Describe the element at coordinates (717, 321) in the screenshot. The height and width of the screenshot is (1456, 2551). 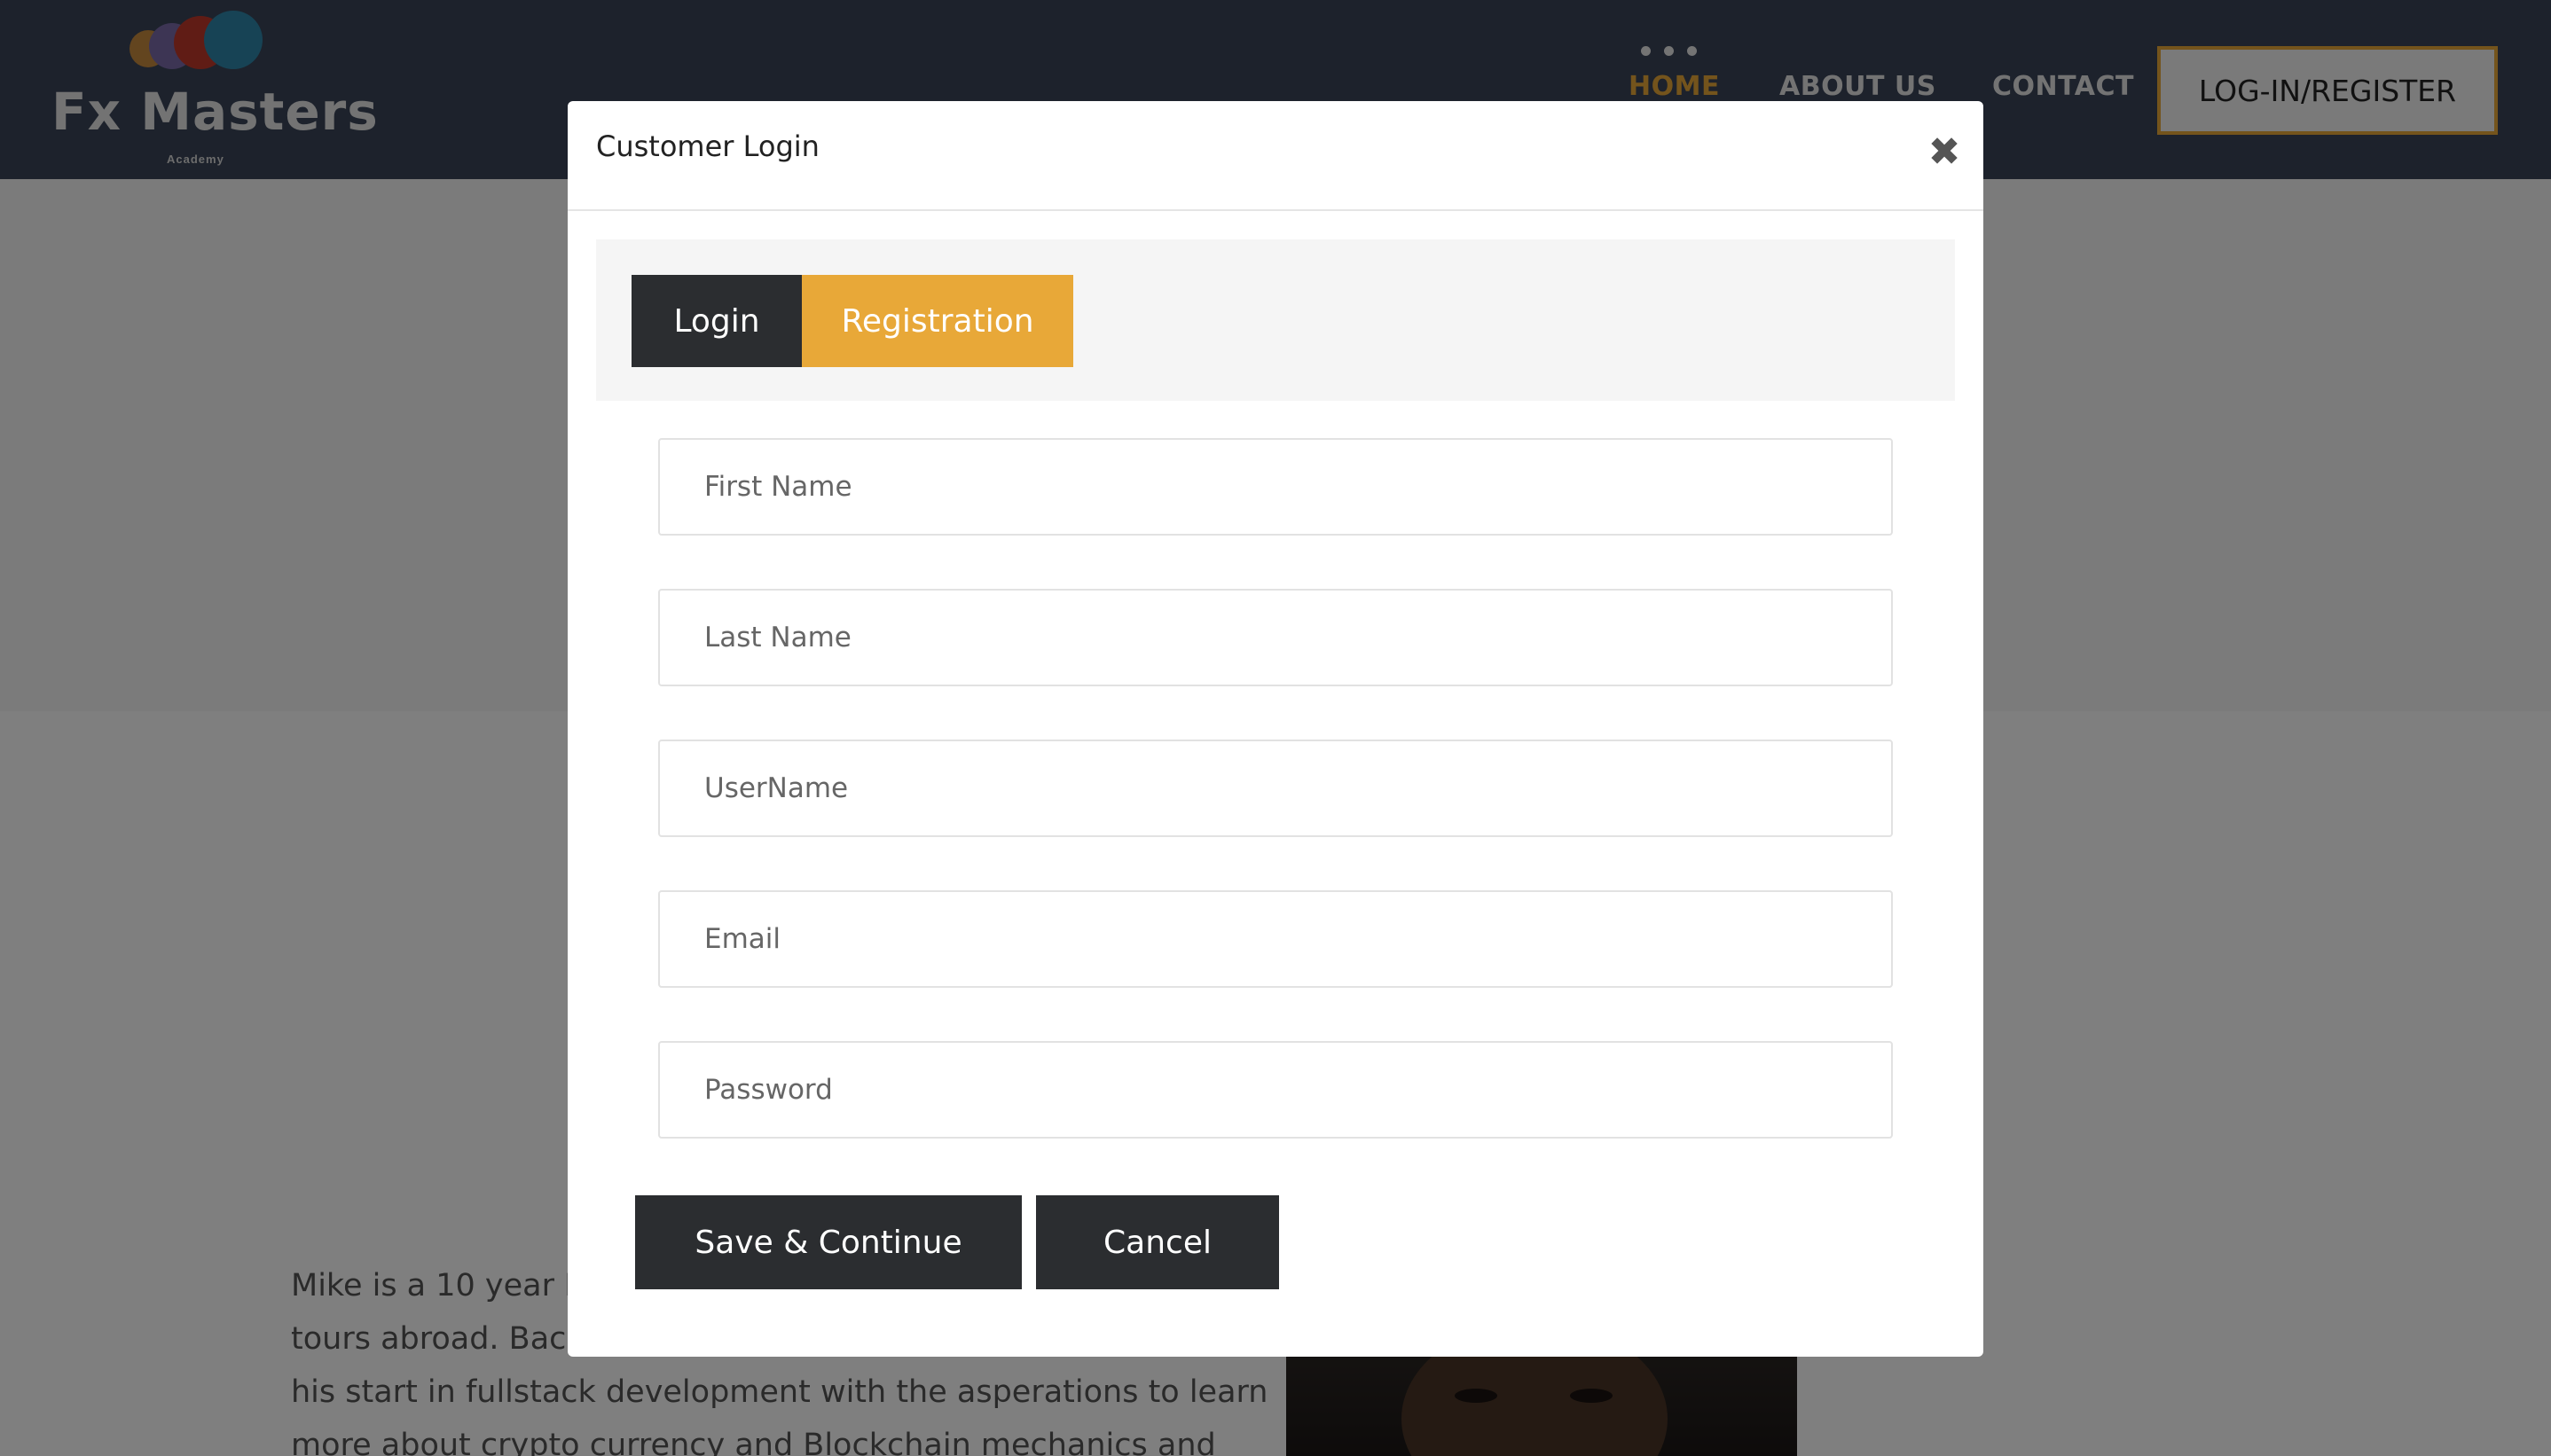
I see `tab-login: Login` at that location.